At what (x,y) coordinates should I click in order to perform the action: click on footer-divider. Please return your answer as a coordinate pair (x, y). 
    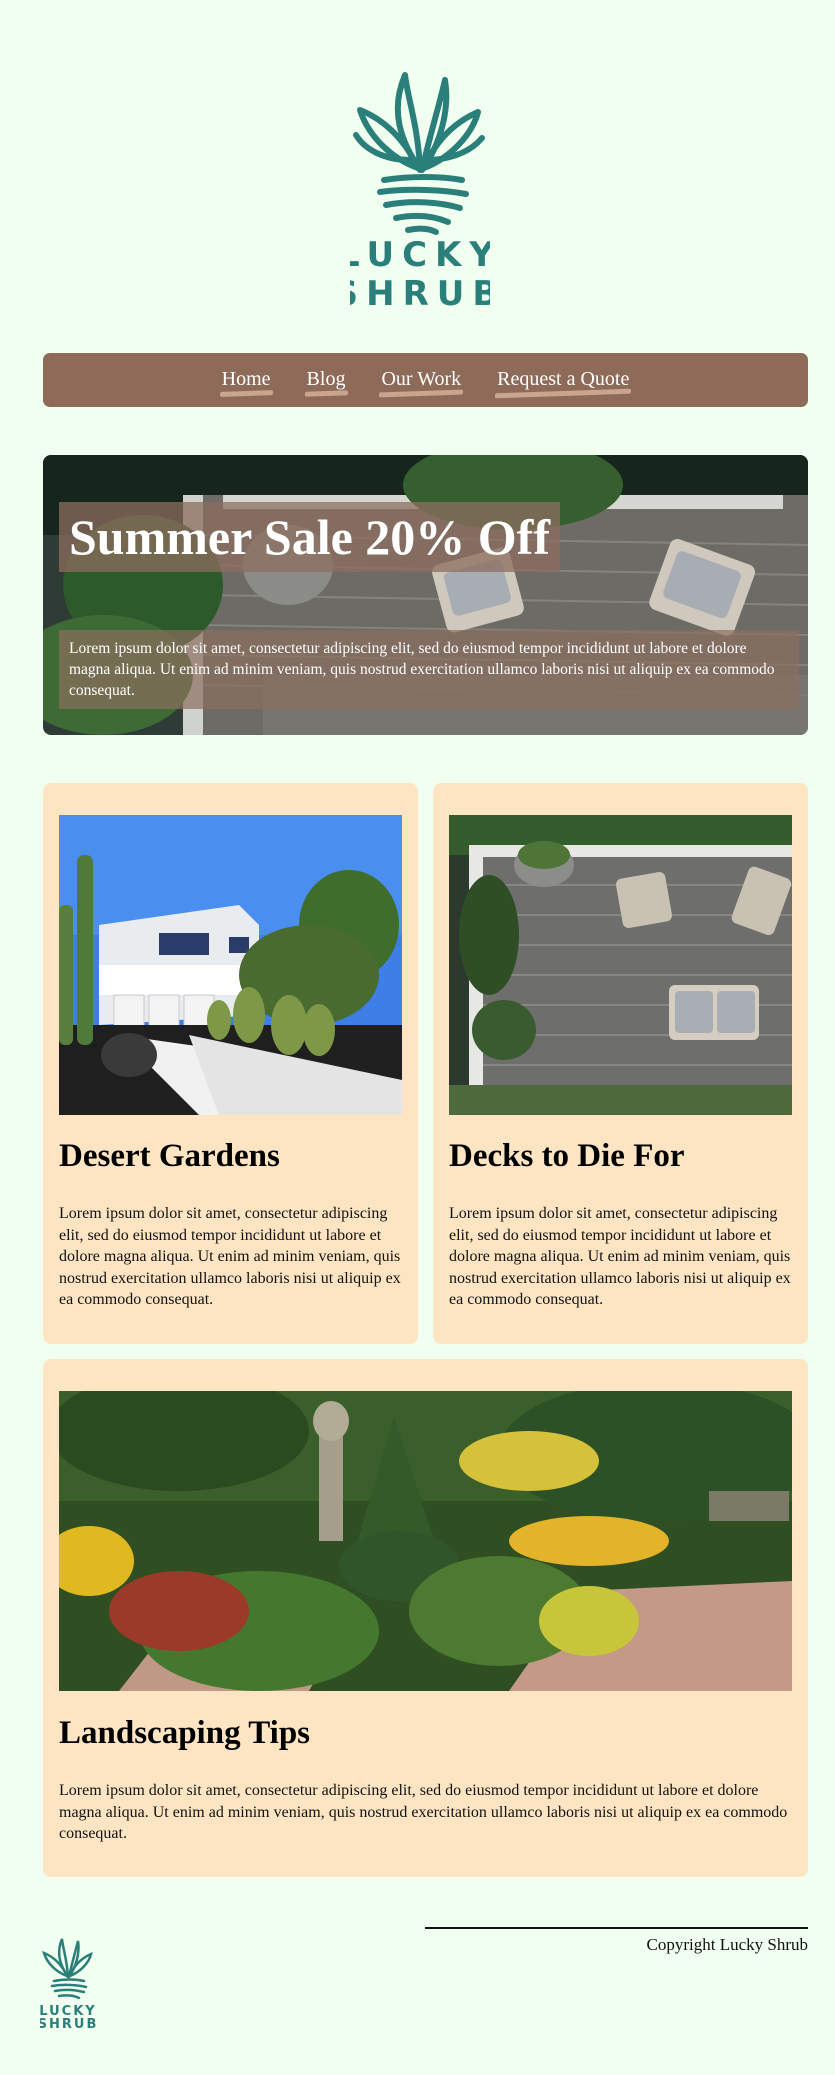
    Looking at the image, I should click on (616, 1928).